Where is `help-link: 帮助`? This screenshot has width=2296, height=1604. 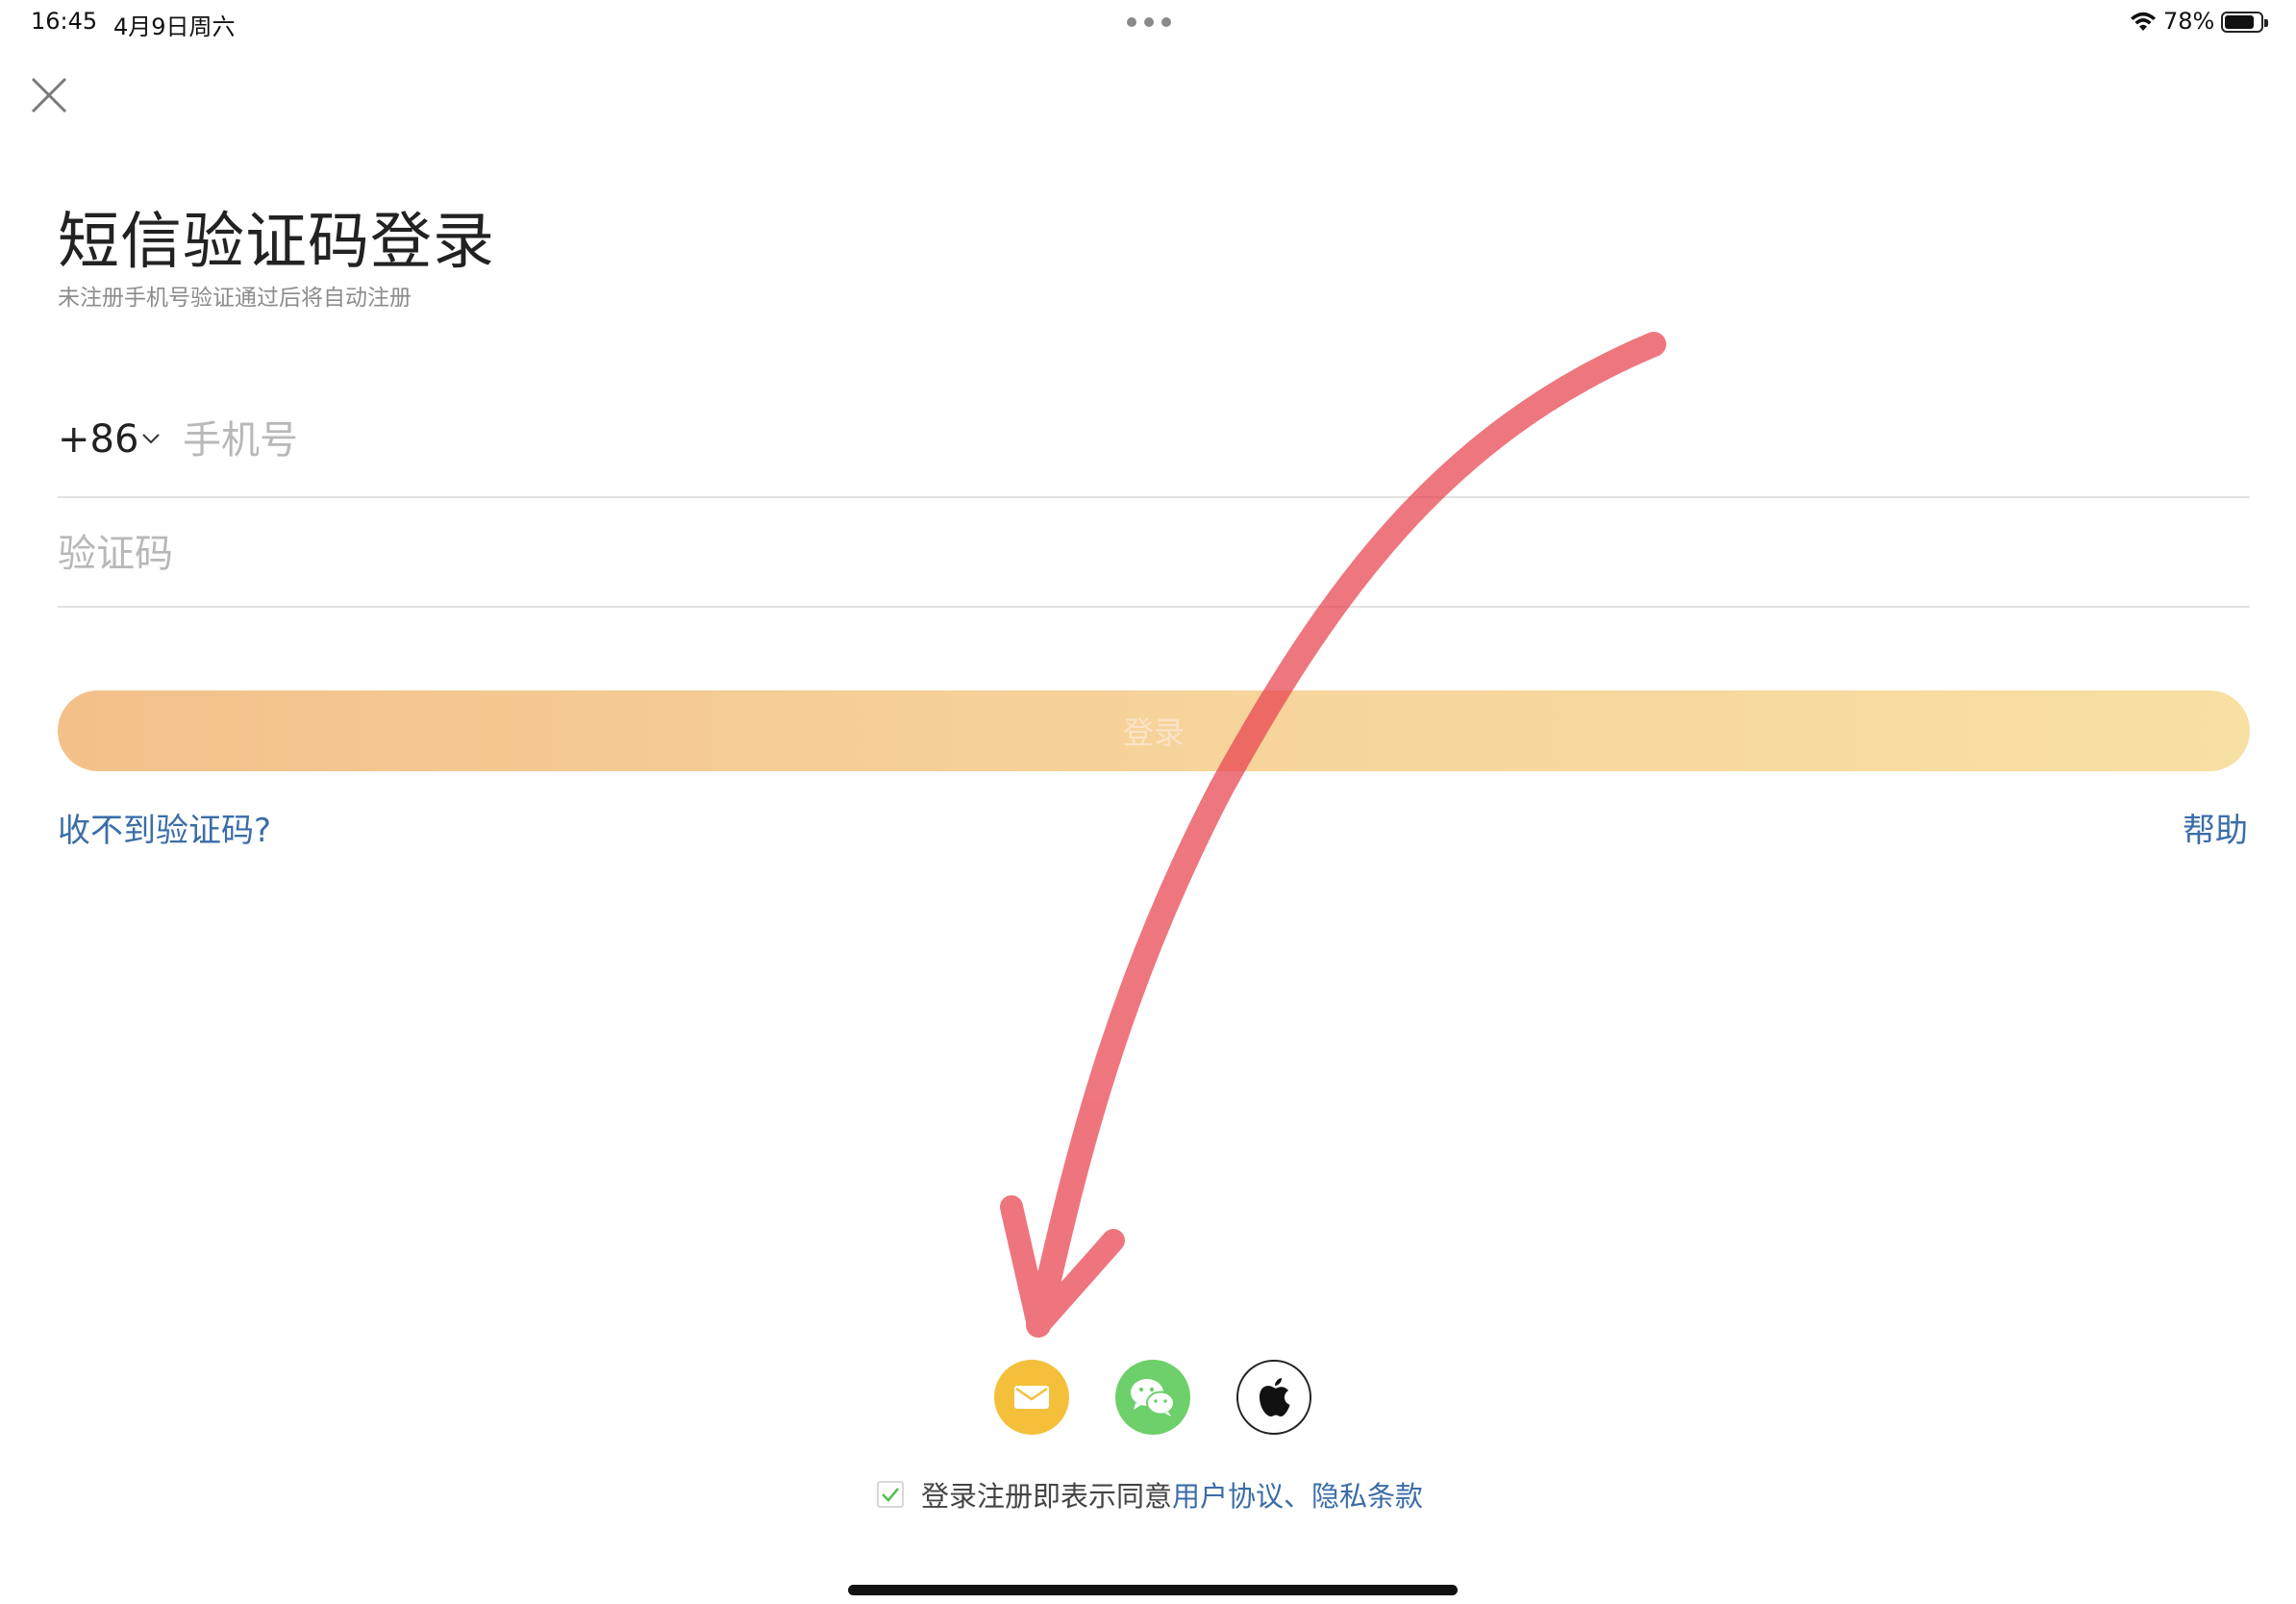
help-link: 帮助 is located at coordinates (2215, 827).